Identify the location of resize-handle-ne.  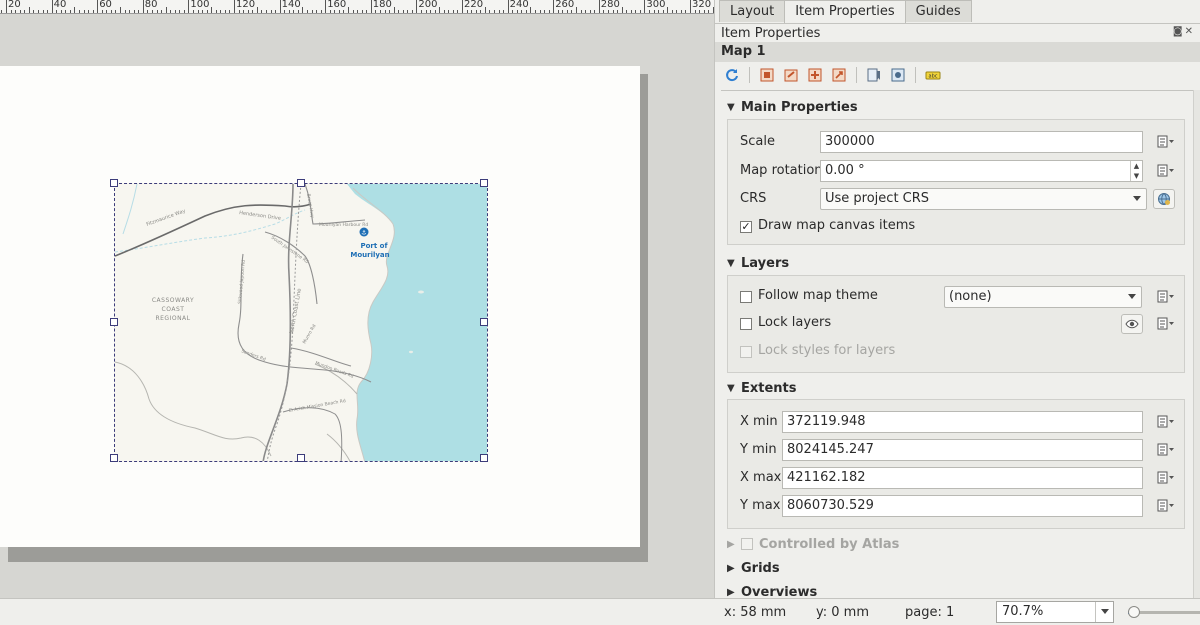
(484, 183).